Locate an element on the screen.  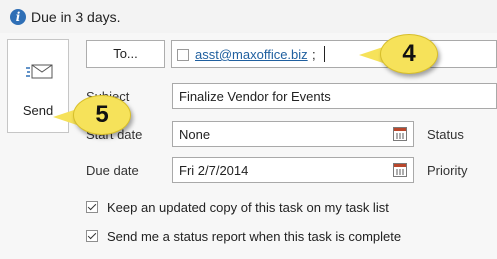
due-date-label: Due date is located at coordinates (112, 170).